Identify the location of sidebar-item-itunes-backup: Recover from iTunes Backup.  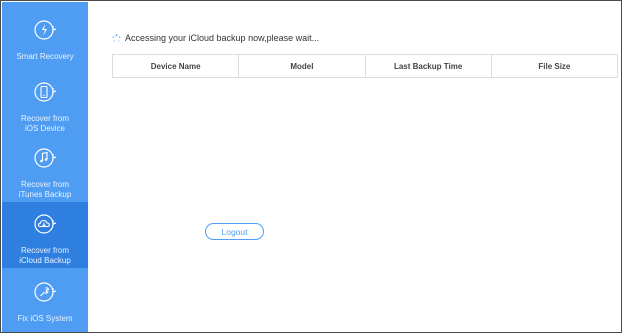
(45, 169).